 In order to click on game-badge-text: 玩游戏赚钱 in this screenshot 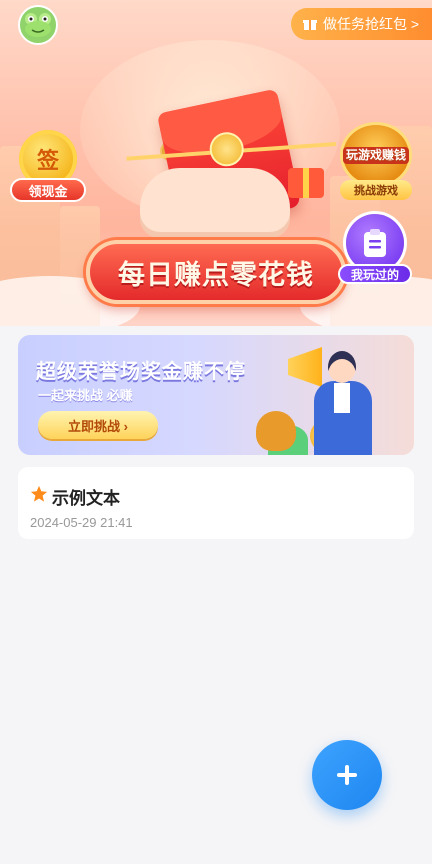, I will do `click(376, 155)`.